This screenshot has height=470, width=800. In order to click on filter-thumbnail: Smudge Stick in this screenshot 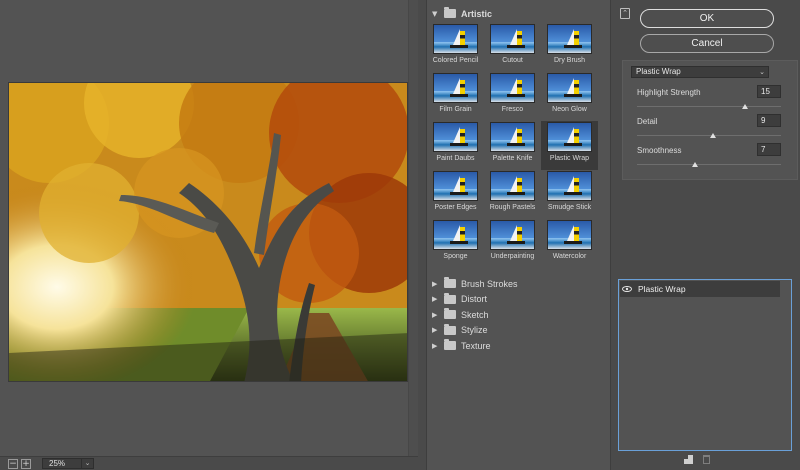, I will do `click(569, 194)`.